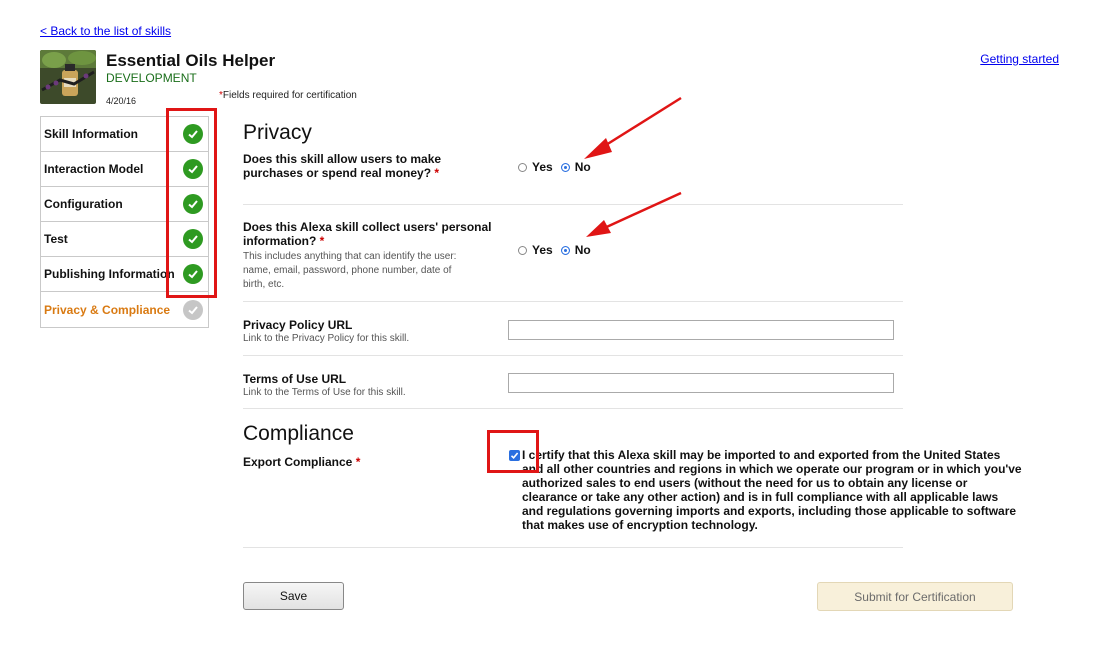  What do you see at coordinates (151, 78) in the screenshot?
I see `skill-stage: DEVELOPMENT` at bounding box center [151, 78].